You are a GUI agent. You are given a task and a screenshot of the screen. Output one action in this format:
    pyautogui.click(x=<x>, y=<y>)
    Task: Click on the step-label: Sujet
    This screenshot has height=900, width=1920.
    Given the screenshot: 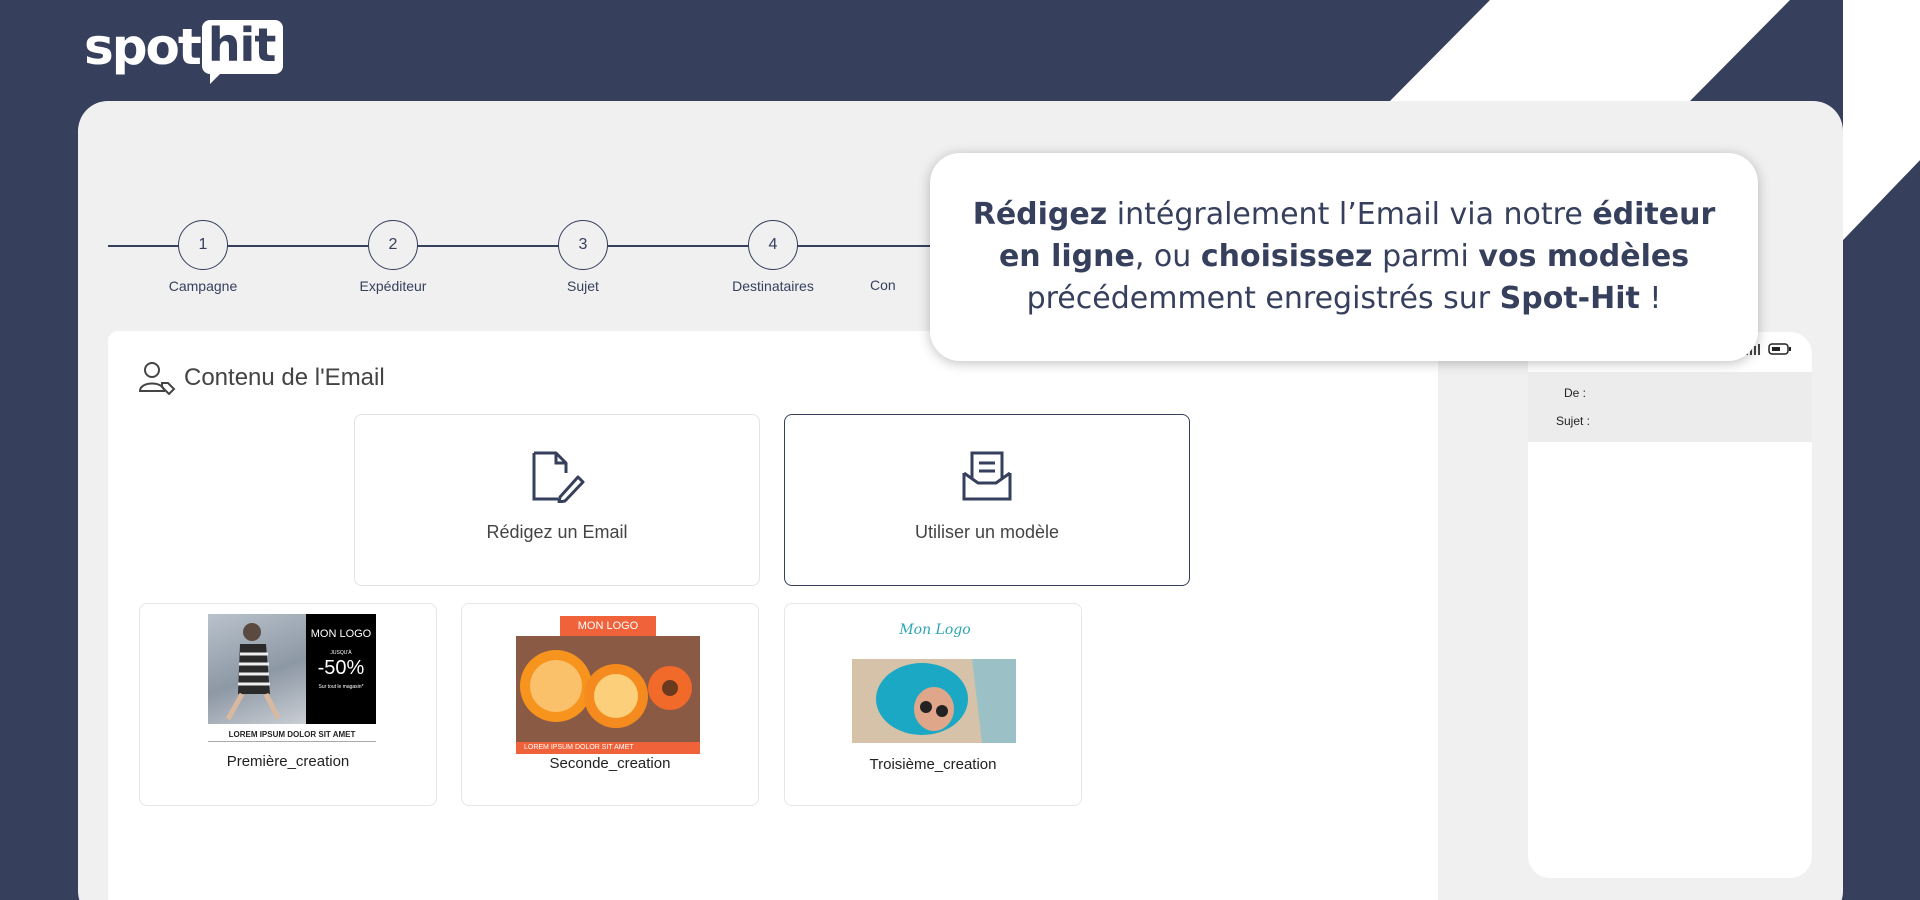 What is the action you would take?
    pyautogui.click(x=583, y=286)
    